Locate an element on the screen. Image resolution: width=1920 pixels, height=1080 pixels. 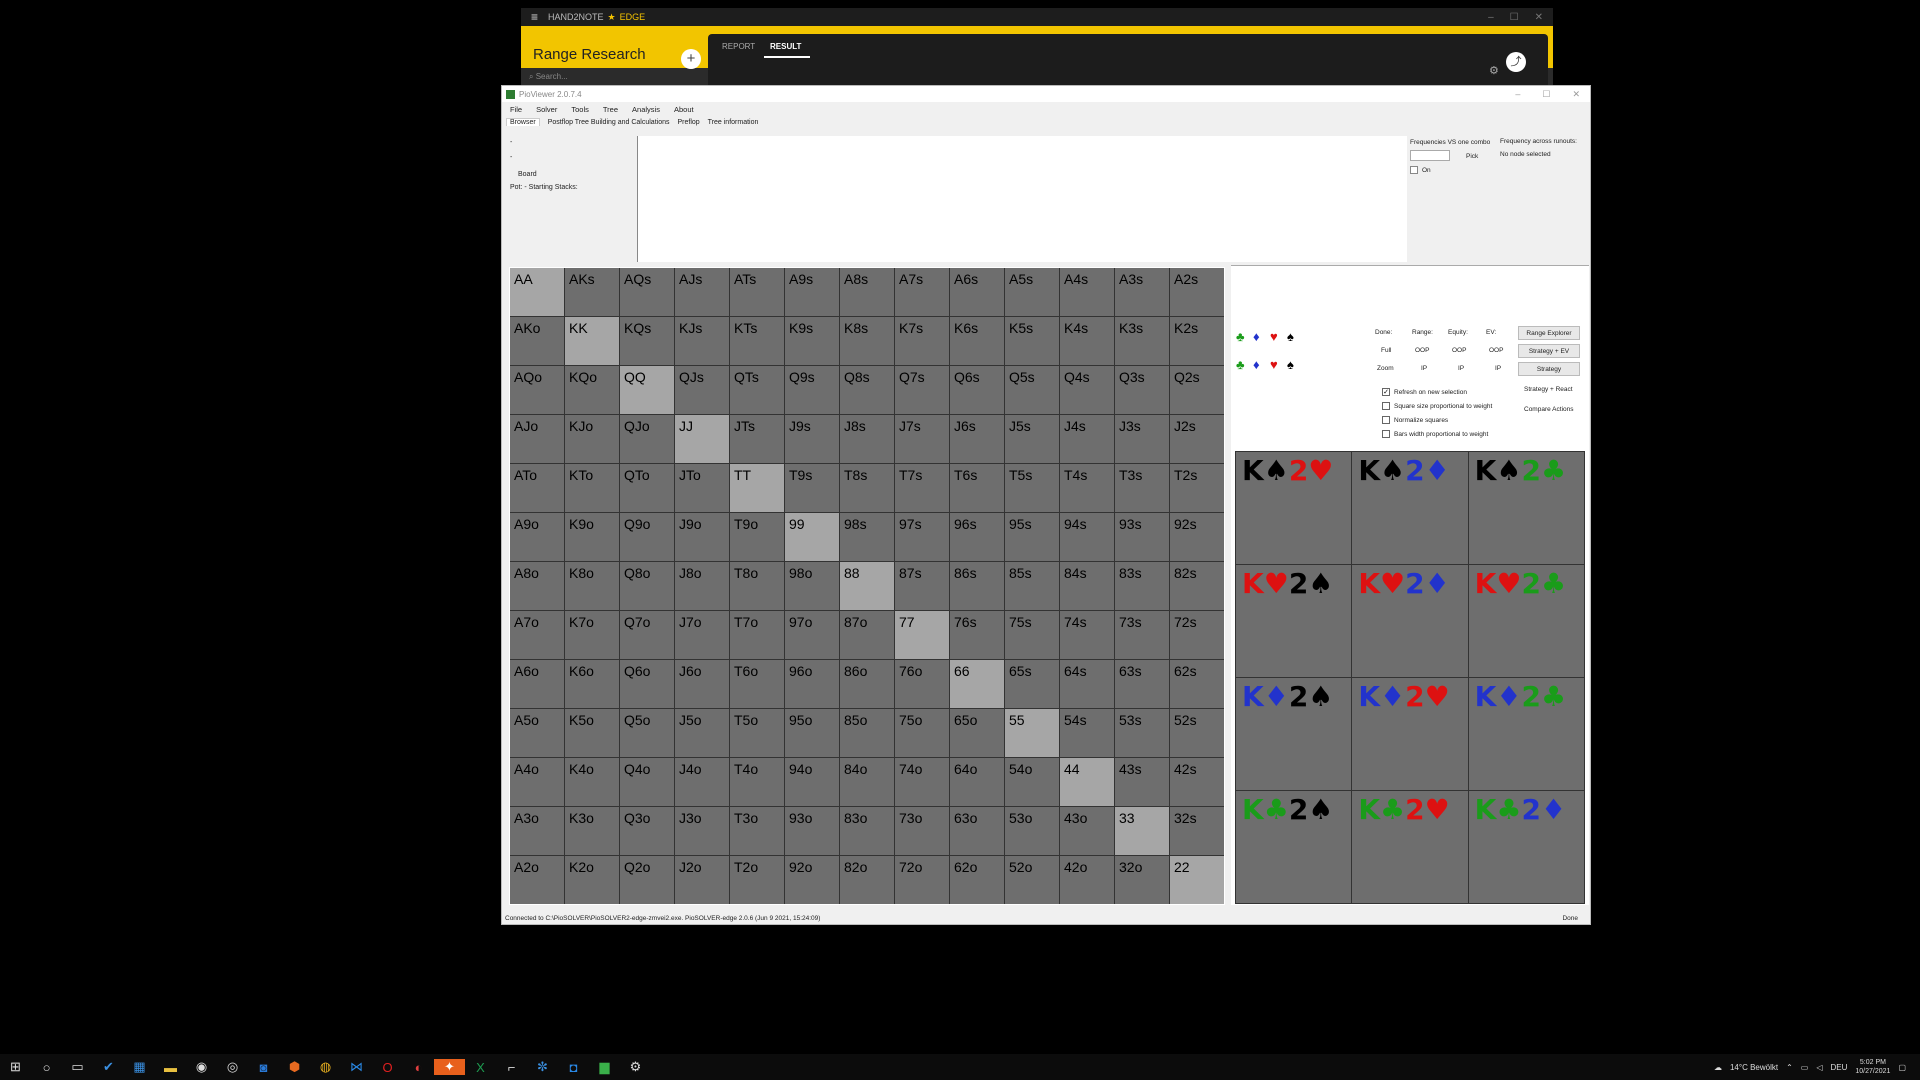
hand-cell: K2o is located at coordinates (592, 880).